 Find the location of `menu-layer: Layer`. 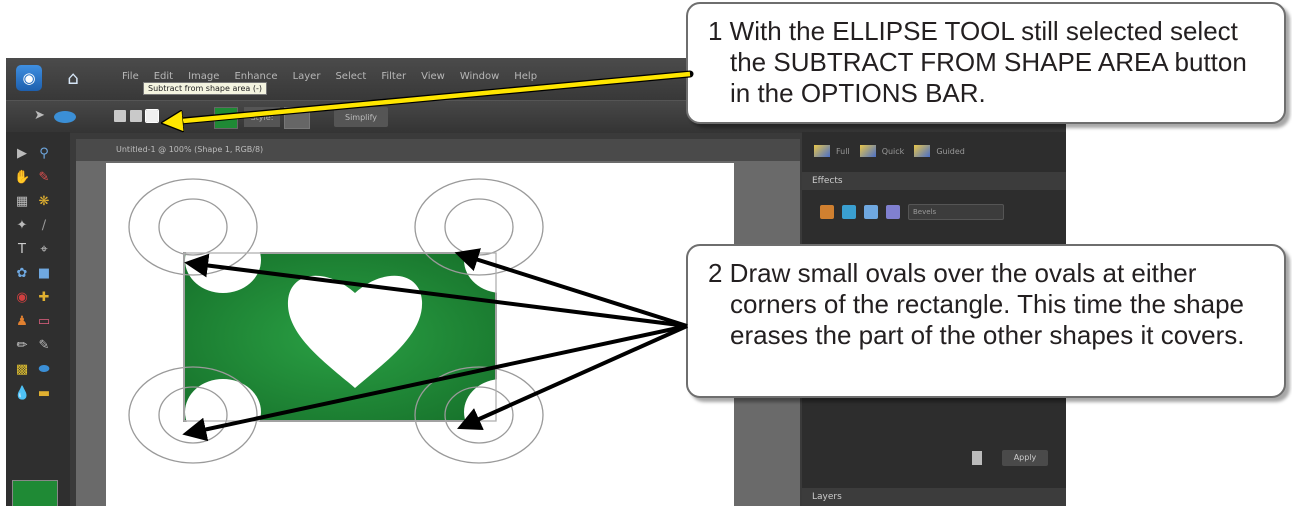

menu-layer: Layer is located at coordinates (307, 76).